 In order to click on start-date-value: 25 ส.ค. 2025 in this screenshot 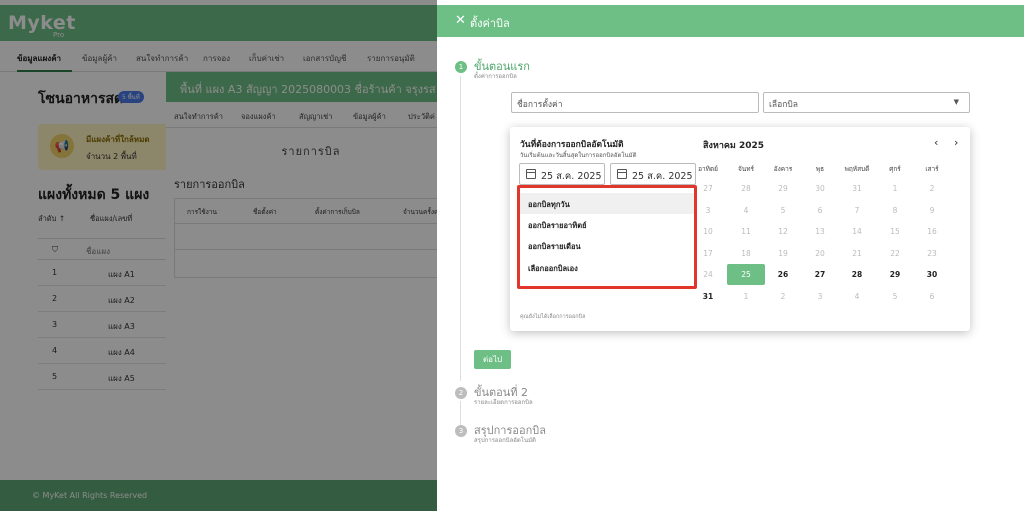, I will do `click(571, 176)`.